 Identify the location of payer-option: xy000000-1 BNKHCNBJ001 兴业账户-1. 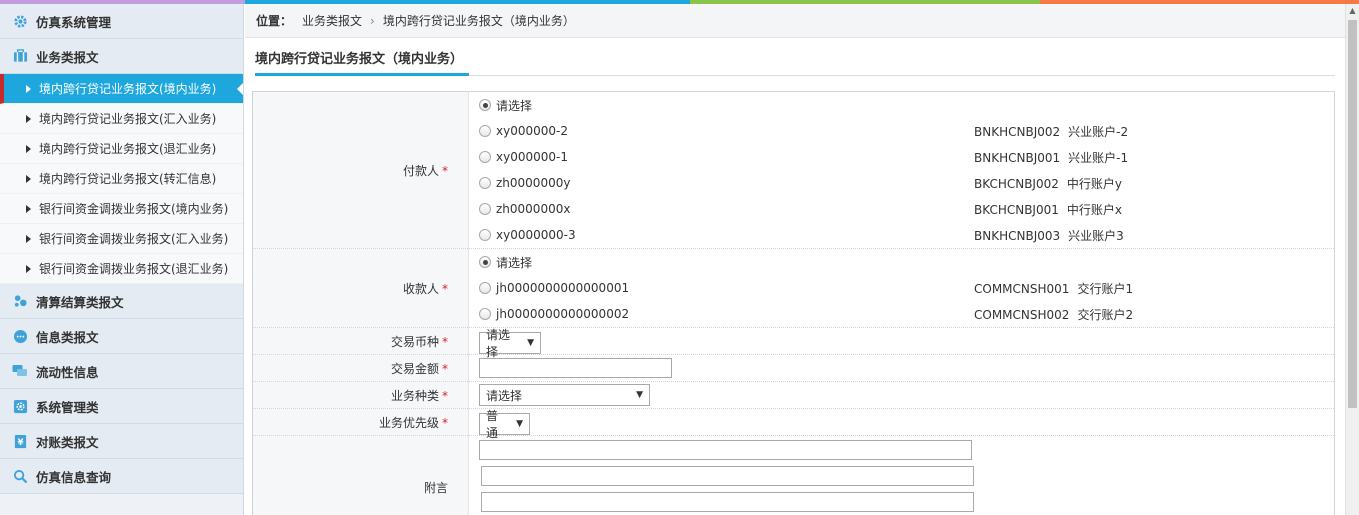
(906, 157).